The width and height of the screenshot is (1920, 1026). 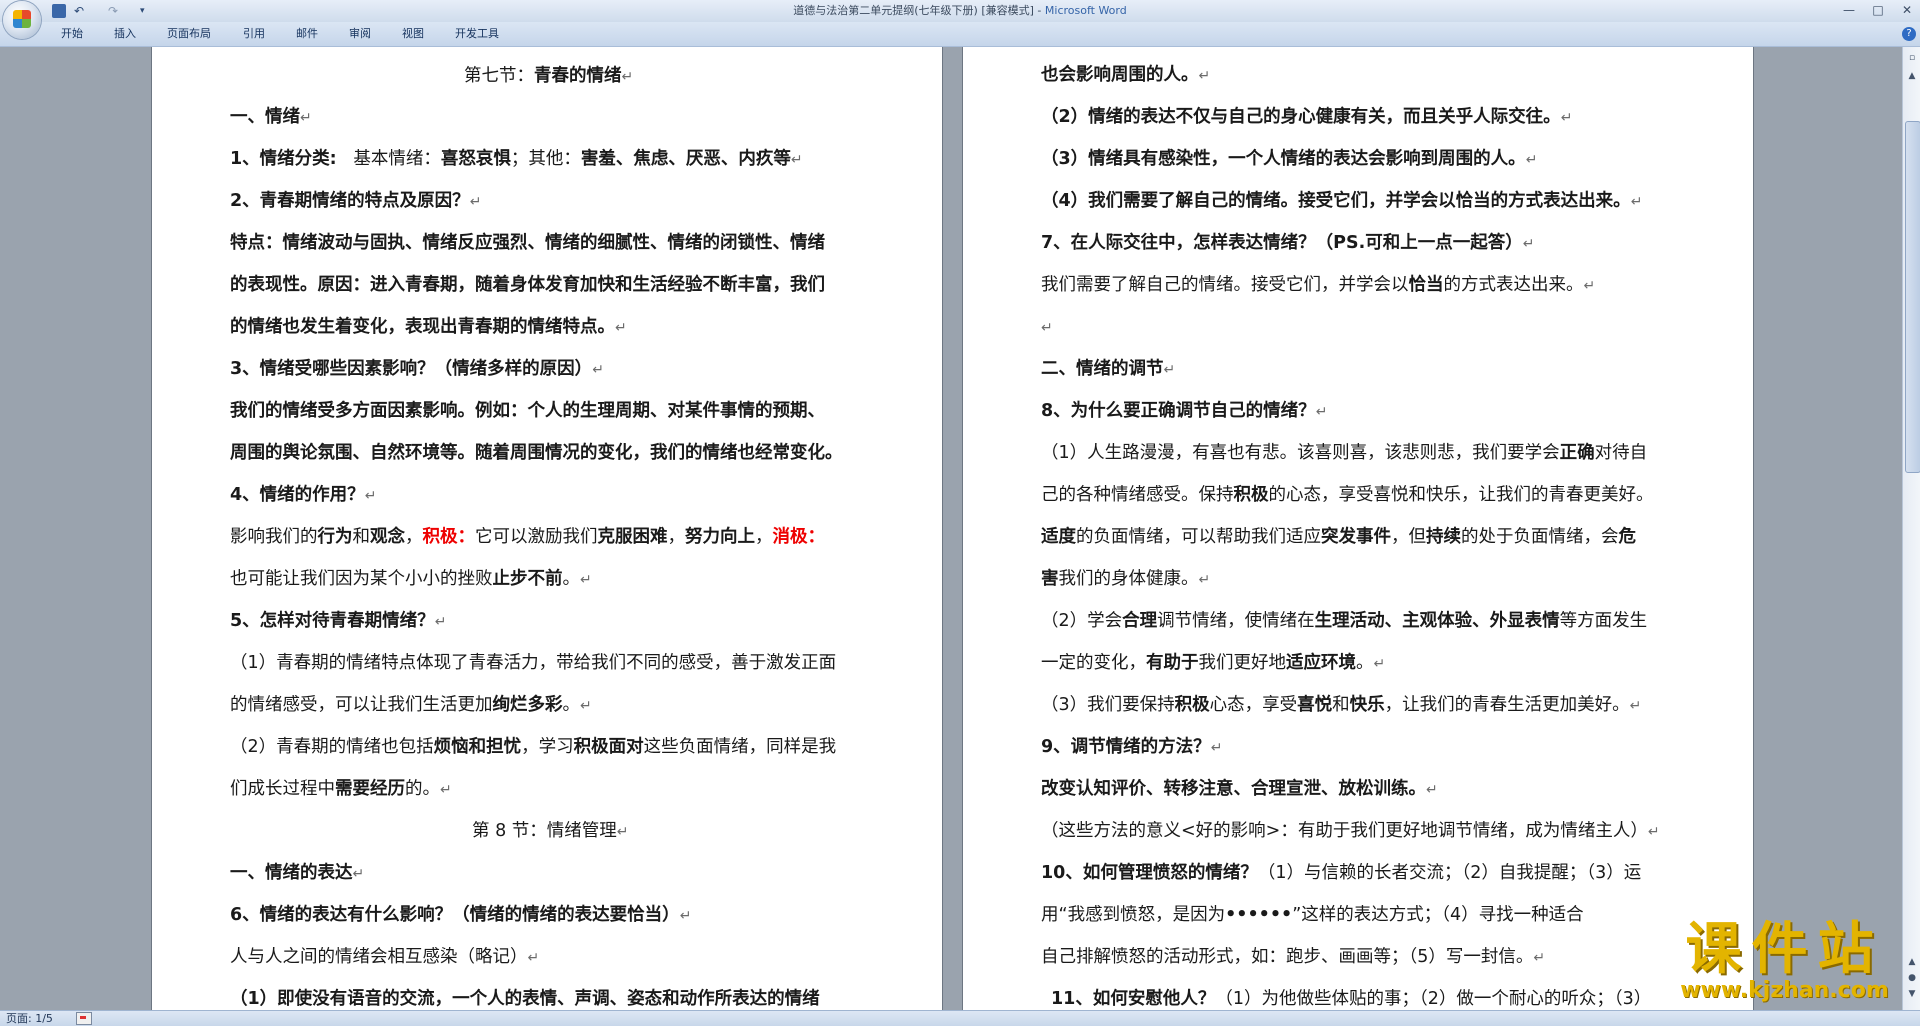 What do you see at coordinates (254, 34) in the screenshot?
I see `tab-references: 引用` at bounding box center [254, 34].